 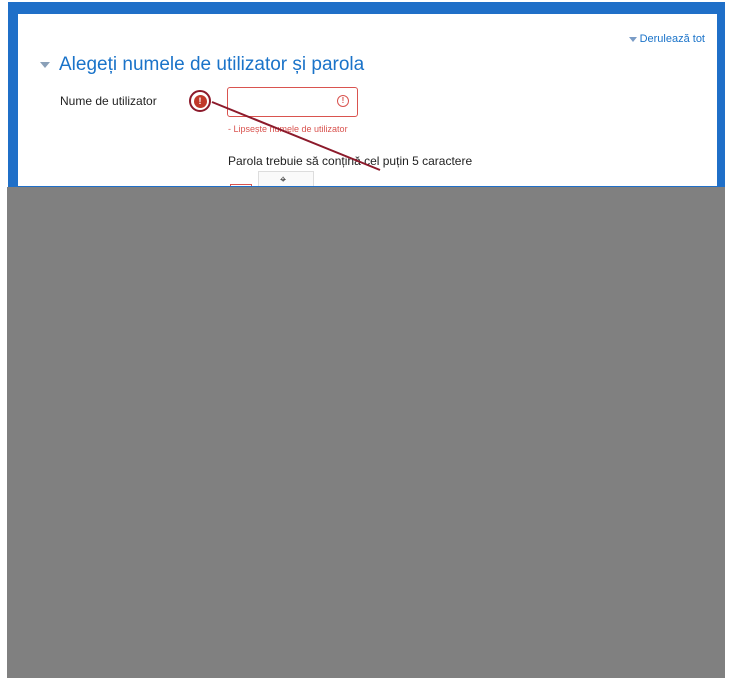 I want to click on expand-all-label: Derulează tot, so click(x=672, y=39).